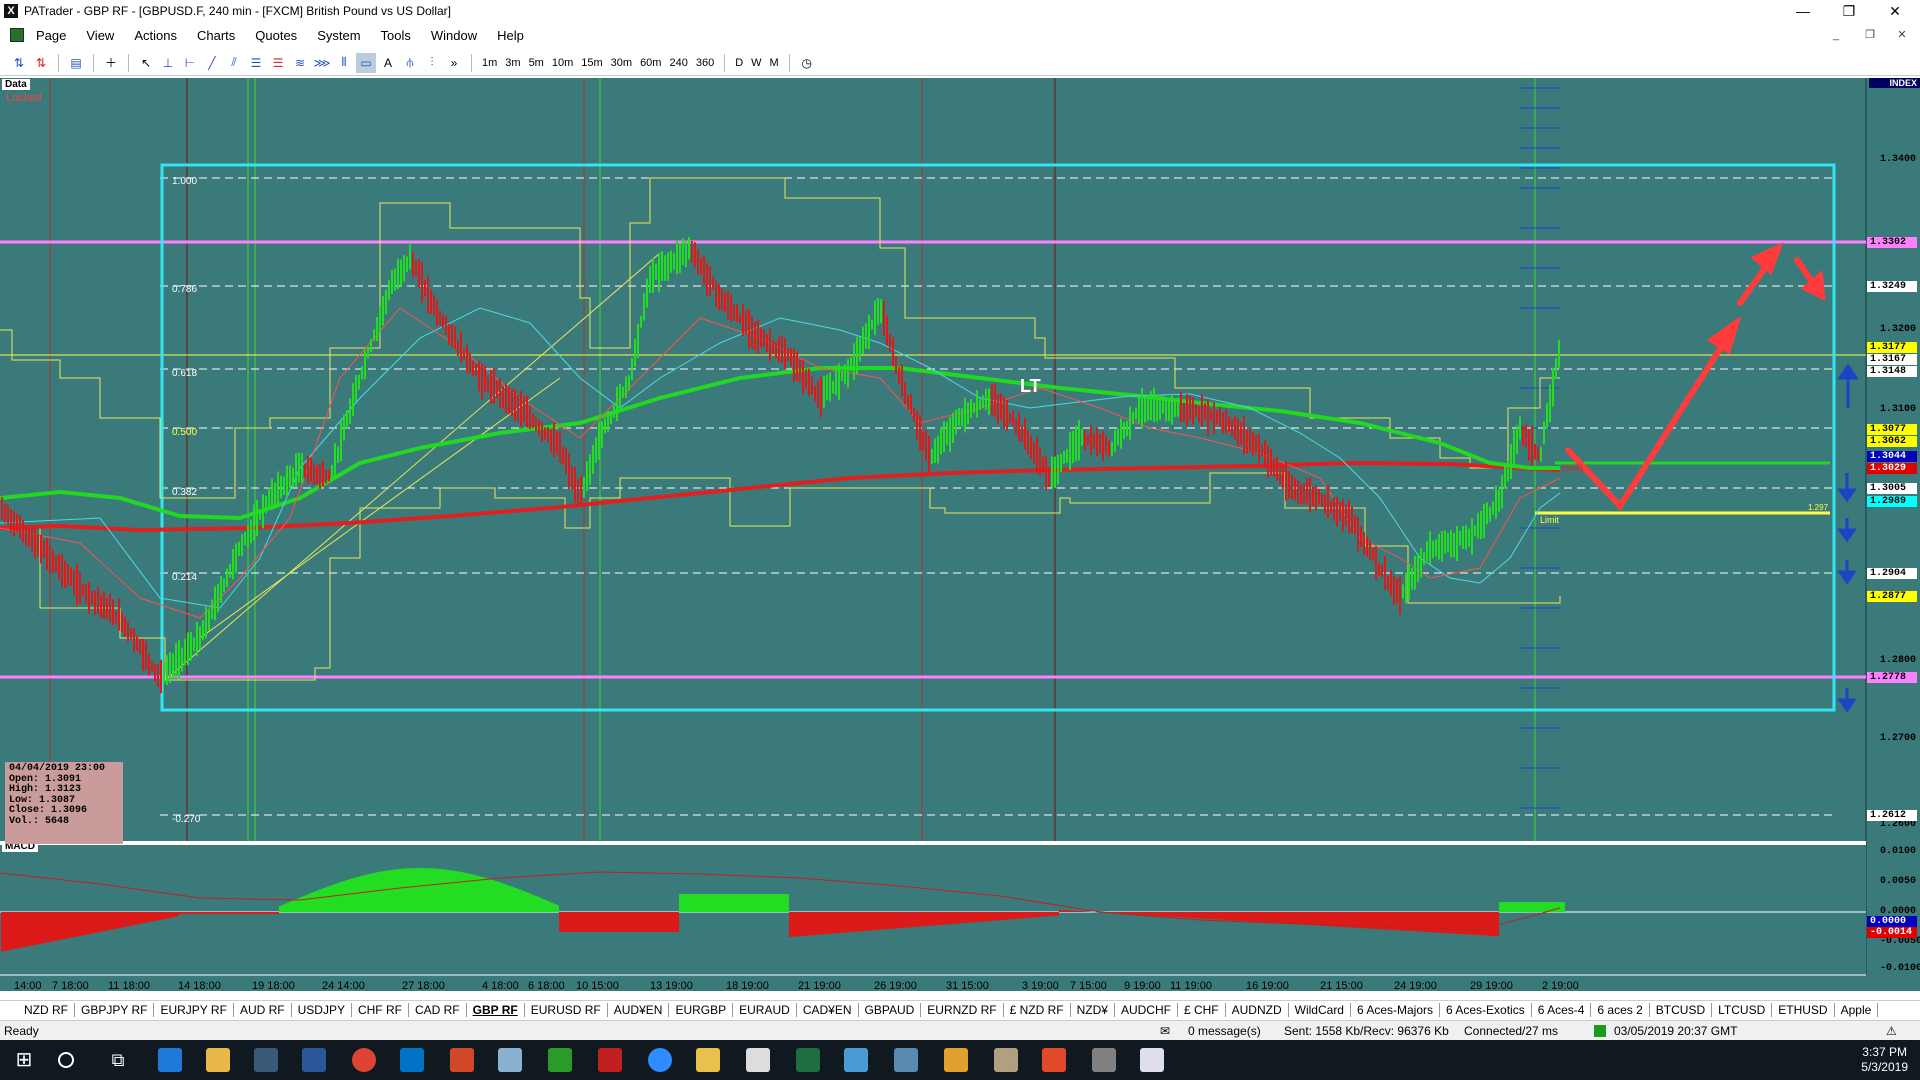  I want to click on chrome-icon, so click(364, 1060).